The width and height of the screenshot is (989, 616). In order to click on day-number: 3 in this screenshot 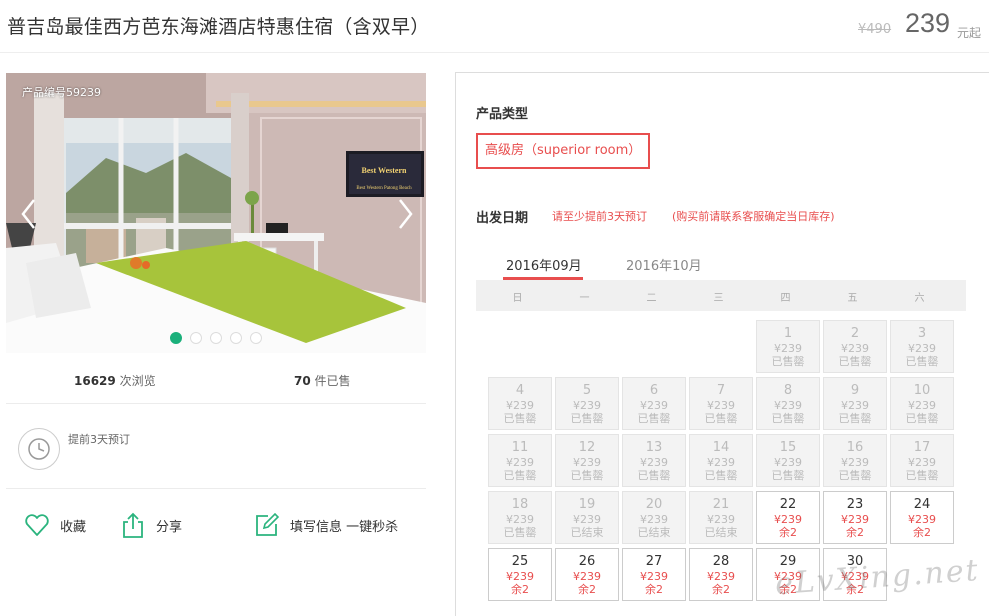, I will do `click(922, 333)`.